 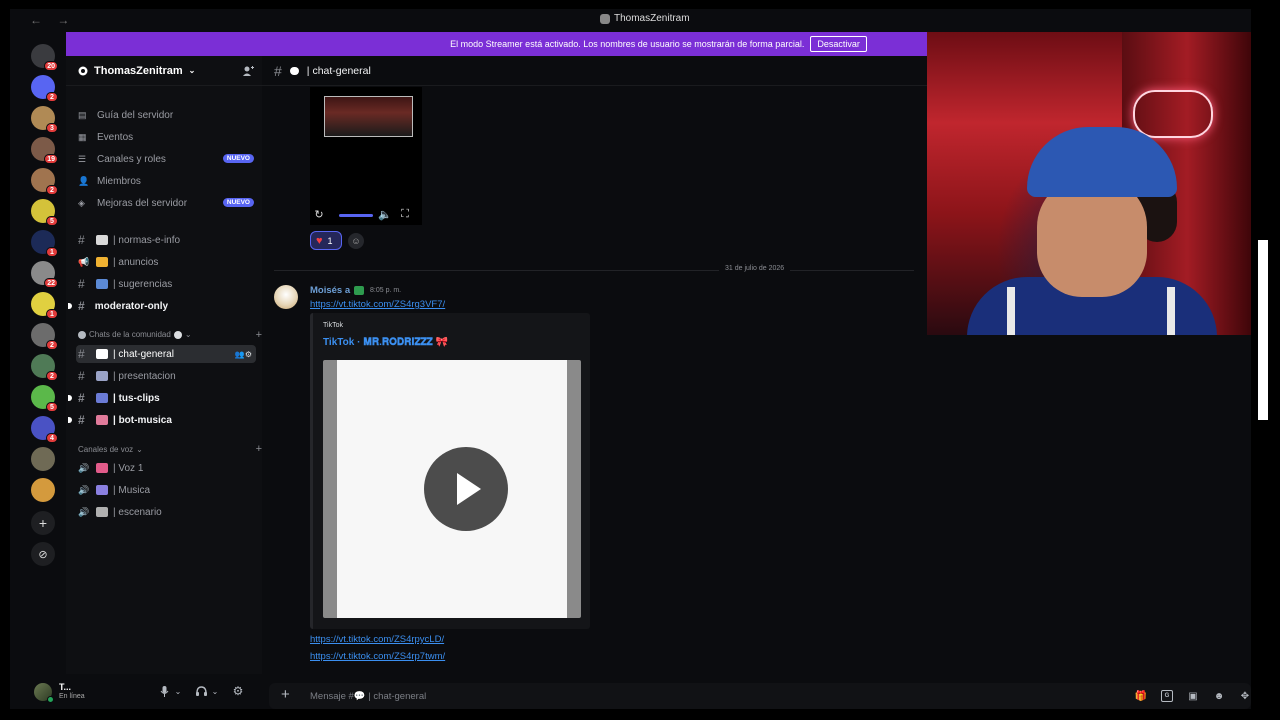 I want to click on server-badge-icon, so click(x=83, y=70).